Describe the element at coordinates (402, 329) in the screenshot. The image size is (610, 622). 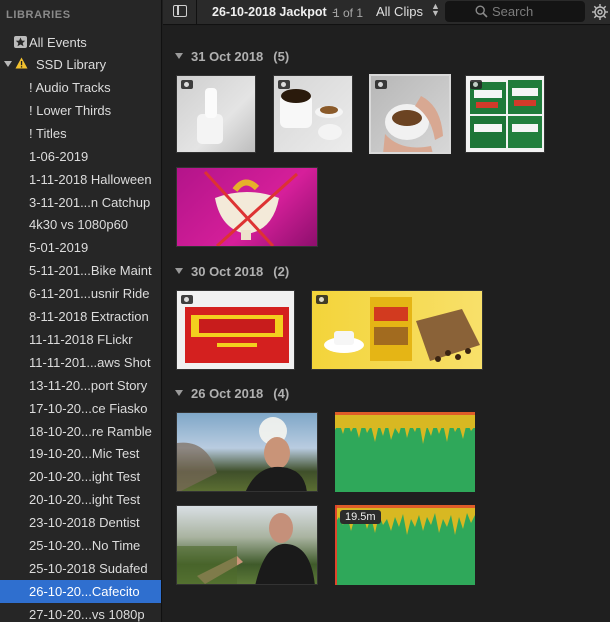
I see `bustelo-coffee-photo` at that location.